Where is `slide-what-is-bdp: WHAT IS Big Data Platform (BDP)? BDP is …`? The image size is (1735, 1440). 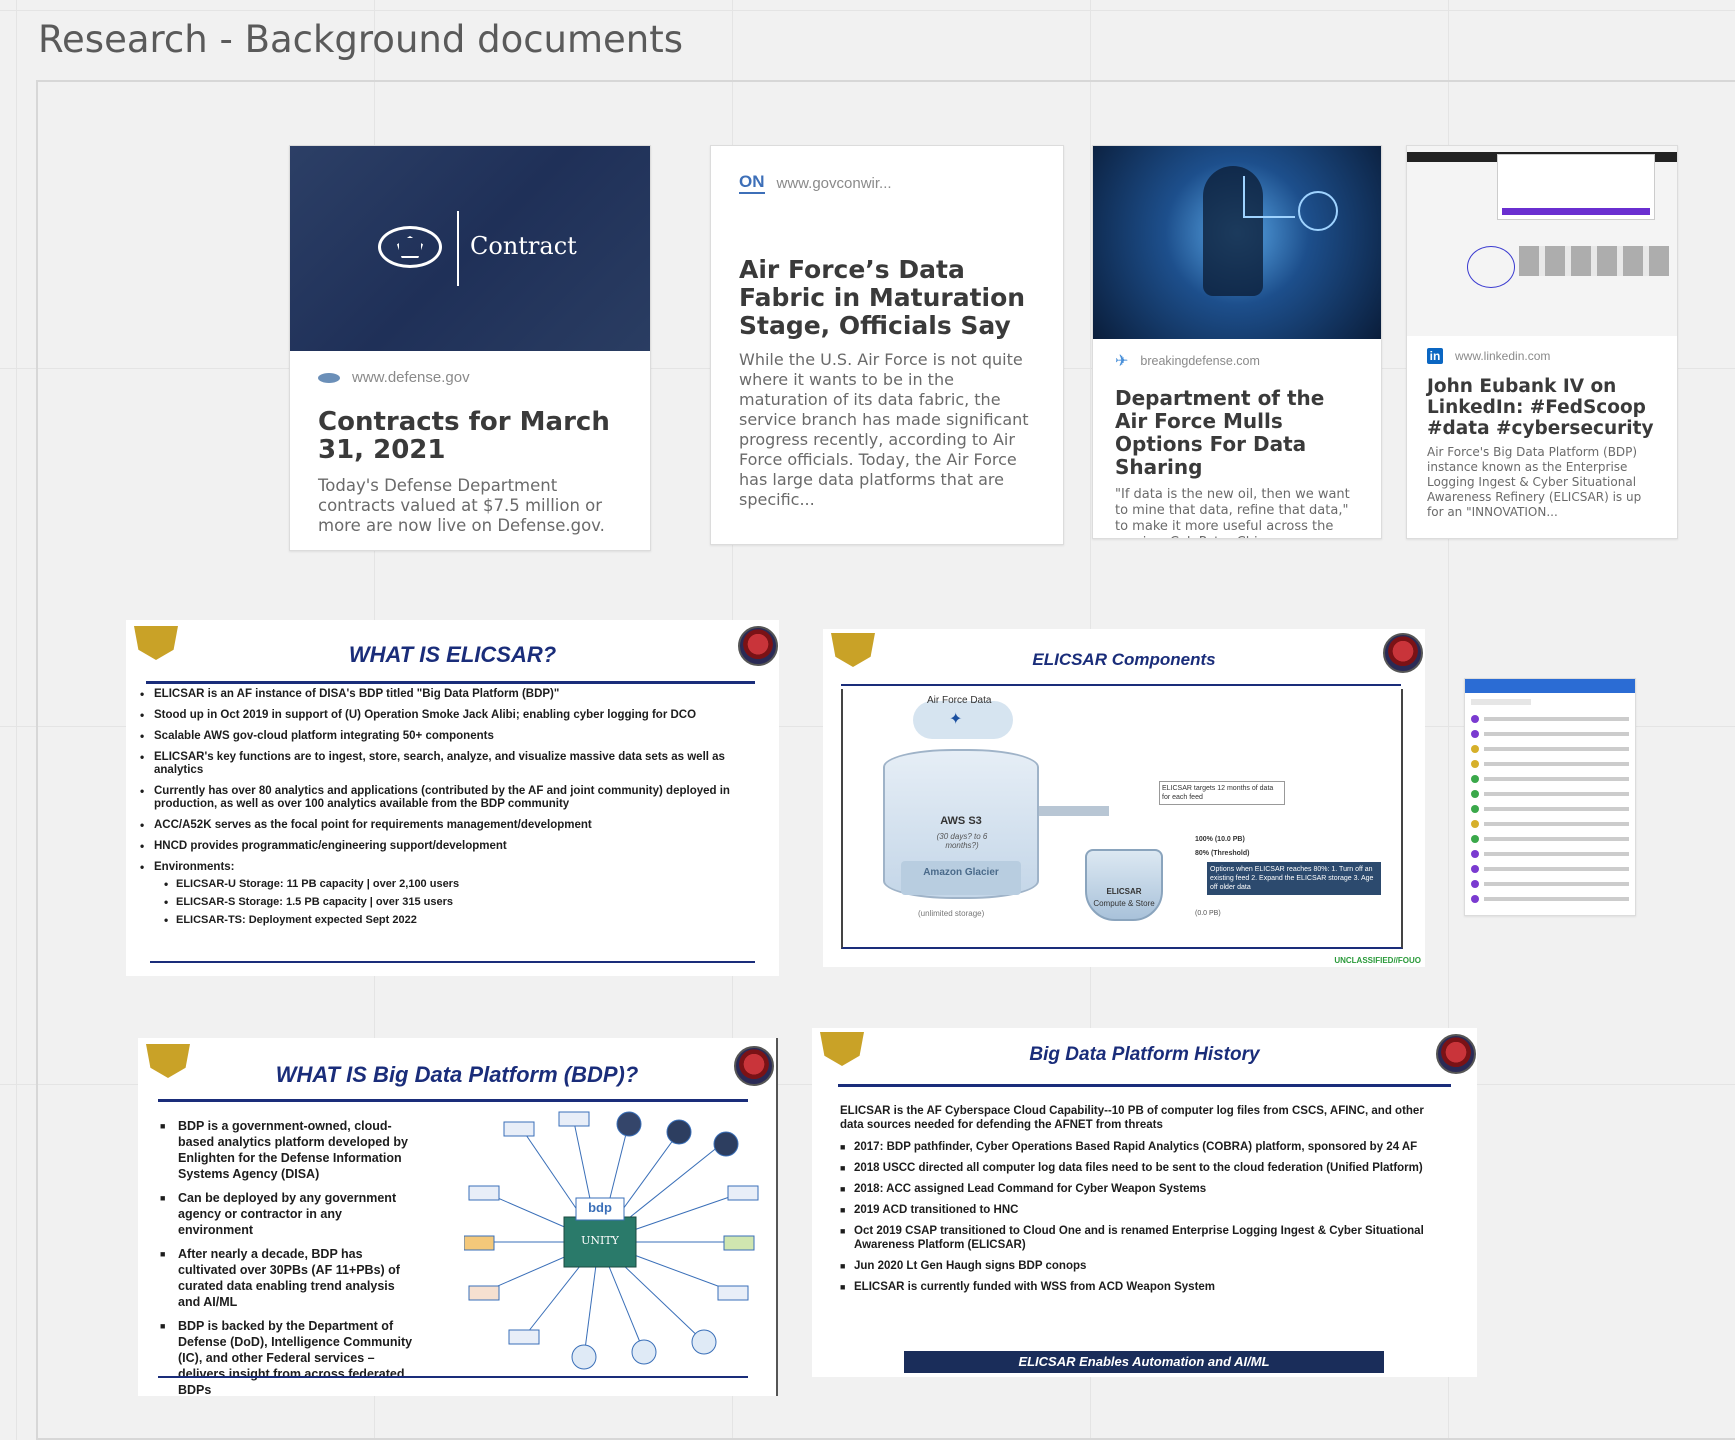
slide-what-is-bdp: WHAT IS Big Data Platform (BDP)? BDP is … is located at coordinates (458, 1217).